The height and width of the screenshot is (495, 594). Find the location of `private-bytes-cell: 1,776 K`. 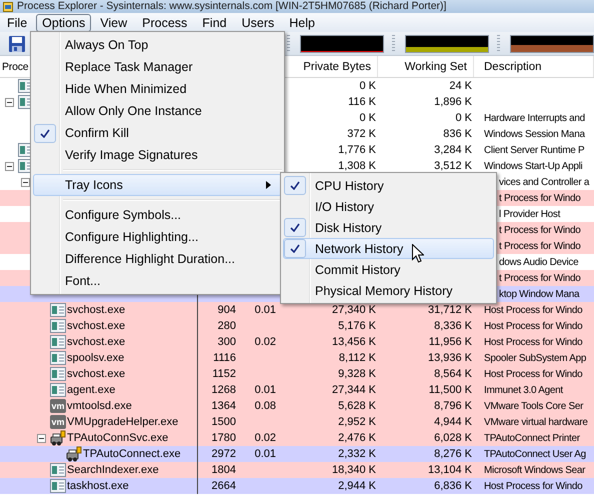

private-bytes-cell: 1,776 K is located at coordinates (357, 150).